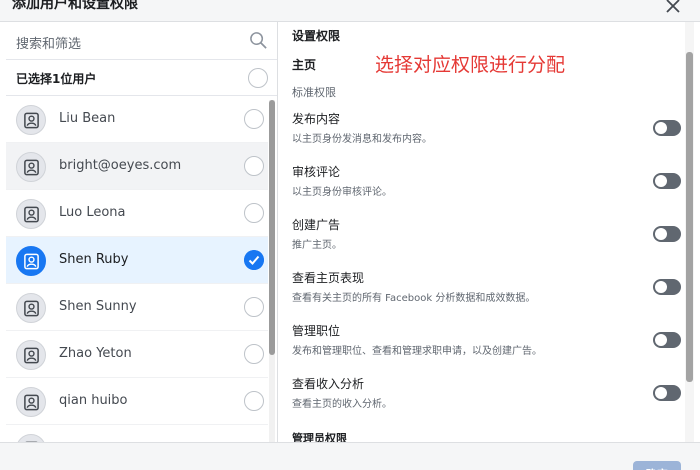 The image size is (700, 470). Describe the element at coordinates (319, 437) in the screenshot. I see `admin-permissions-label: 管理员权限` at that location.